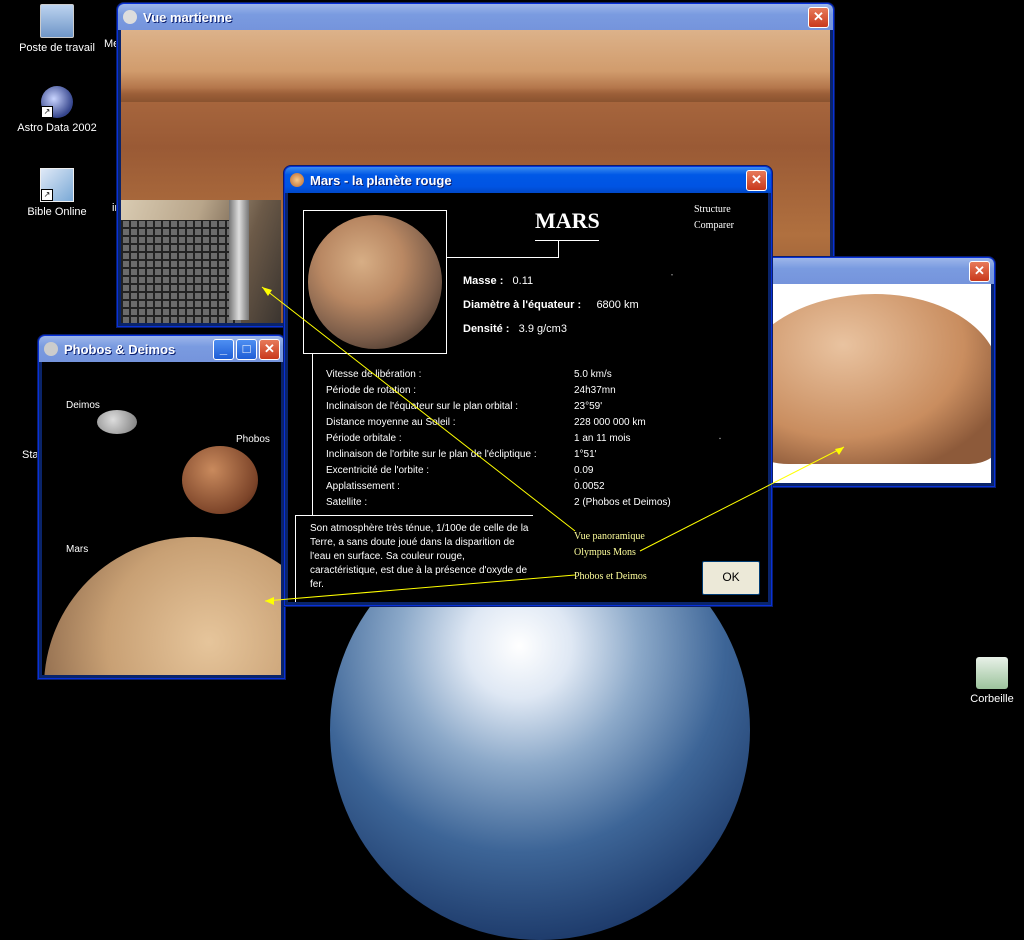 The image size is (1024, 940). I want to click on desktop-label-fragment: Sta, so click(30, 455).